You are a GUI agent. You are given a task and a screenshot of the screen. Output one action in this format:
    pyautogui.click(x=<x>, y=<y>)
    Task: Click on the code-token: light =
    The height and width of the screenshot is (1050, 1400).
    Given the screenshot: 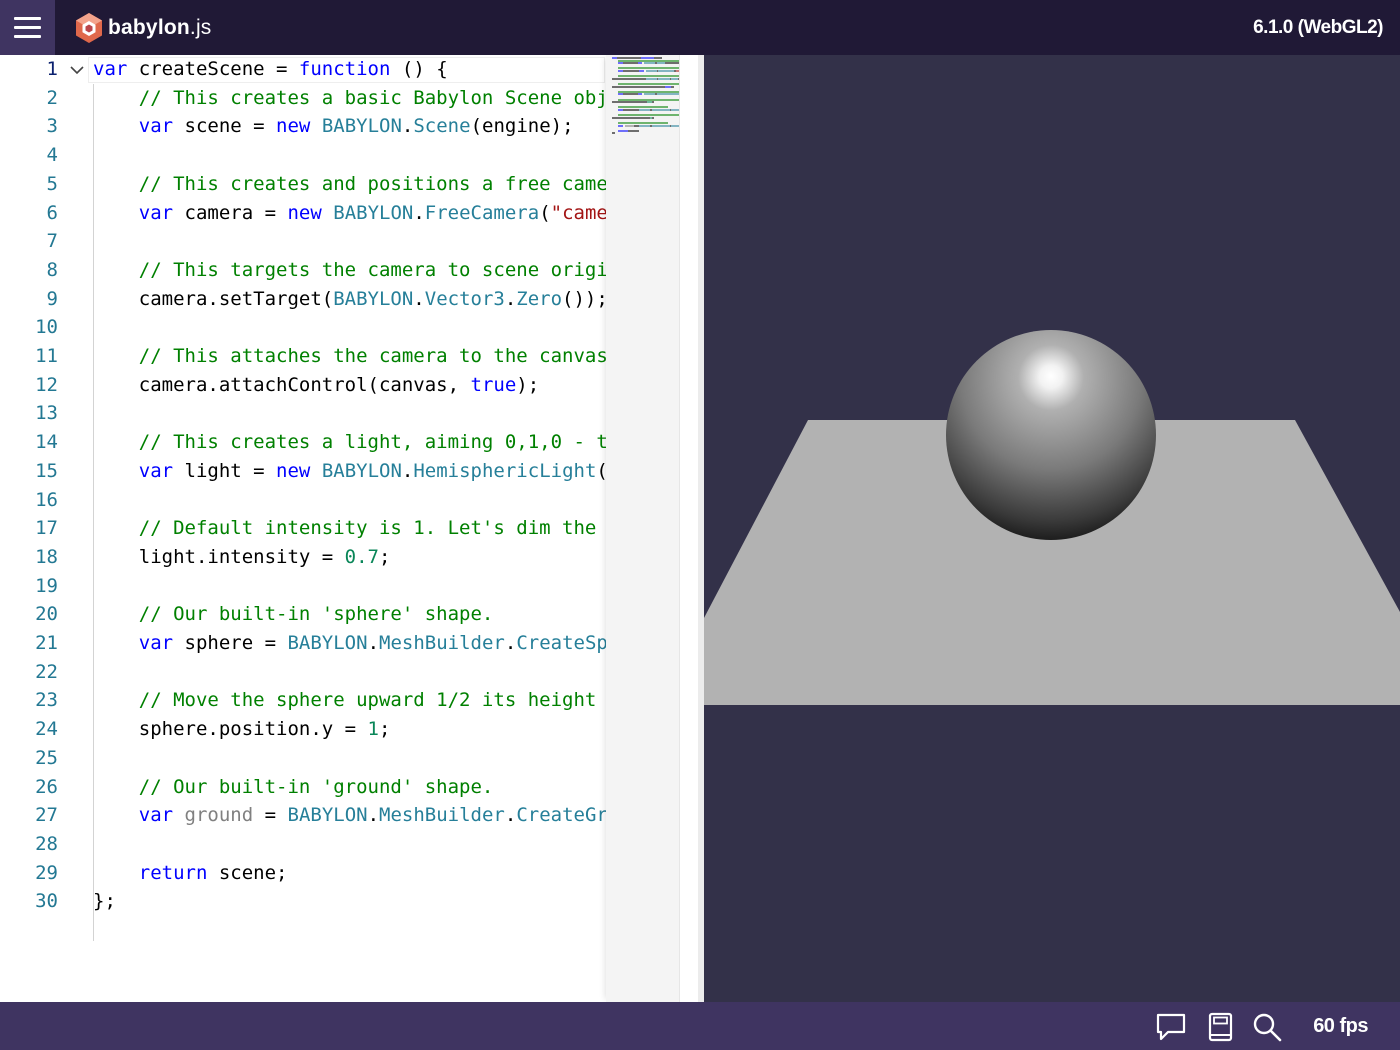 What is the action you would take?
    pyautogui.click(x=225, y=470)
    